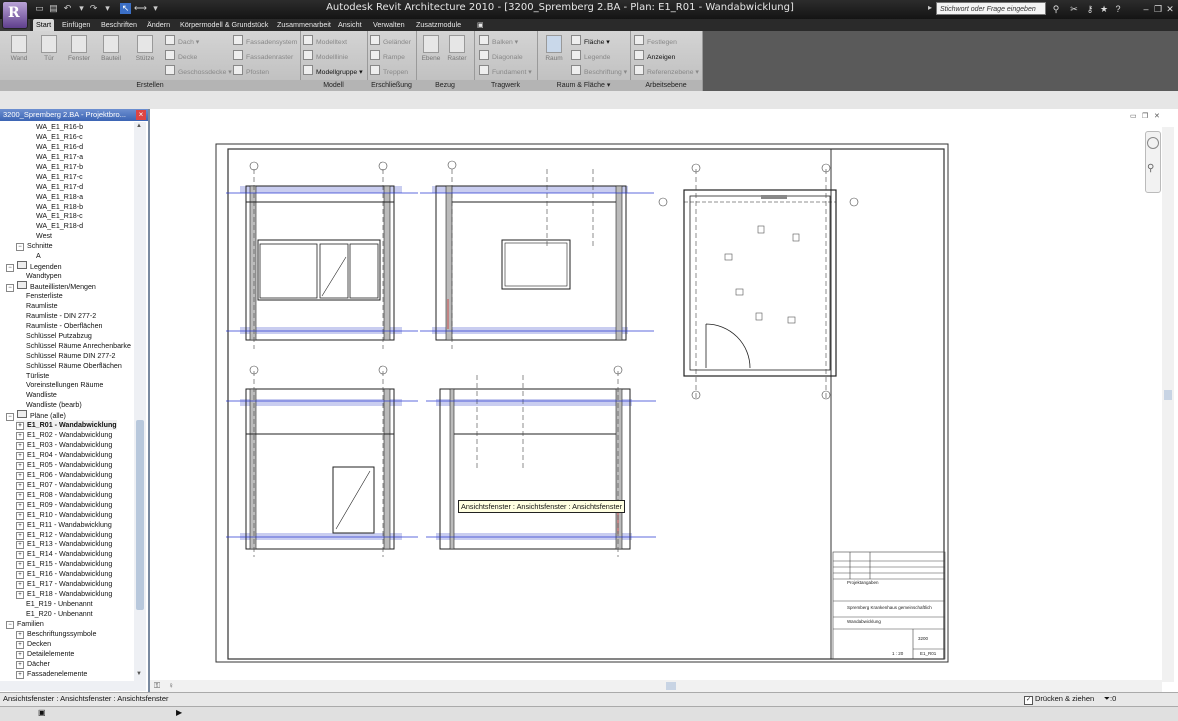 The width and height of the screenshot is (1178, 721). Describe the element at coordinates (59, 157) in the screenshot. I see `tree-leaf: WA_E1_R17-a` at that location.